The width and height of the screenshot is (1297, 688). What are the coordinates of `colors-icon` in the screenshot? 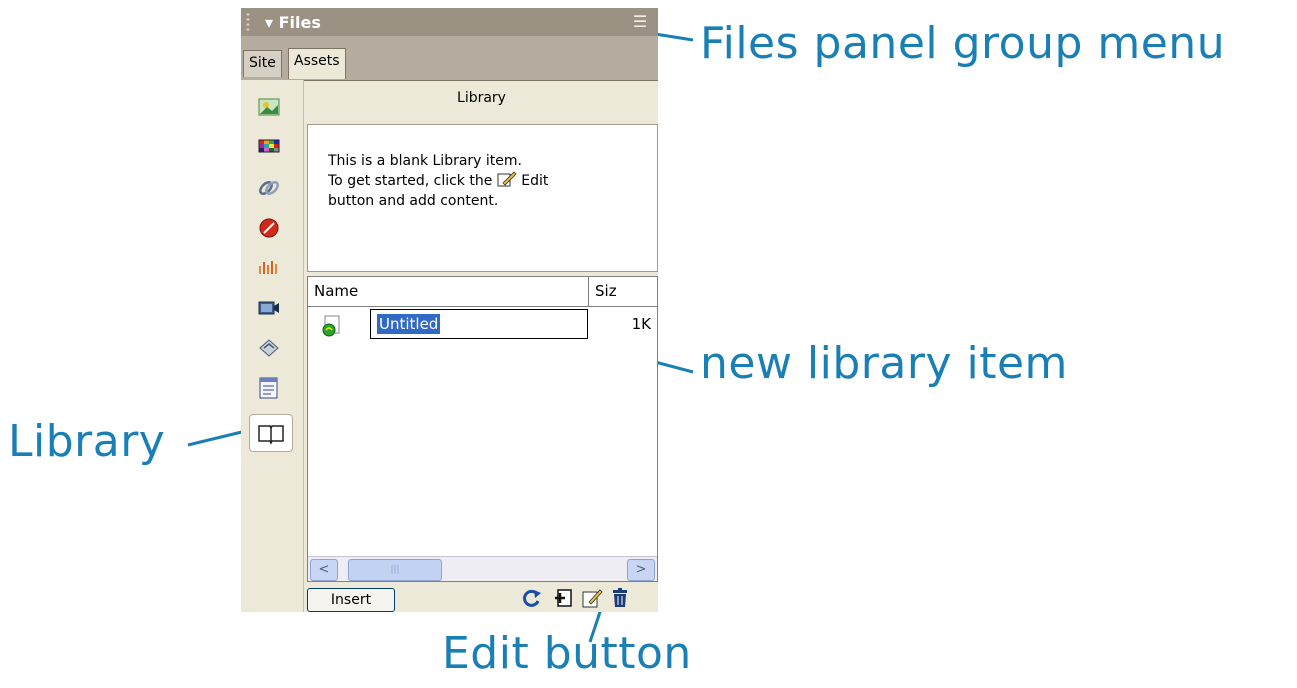 It's located at (269, 147).